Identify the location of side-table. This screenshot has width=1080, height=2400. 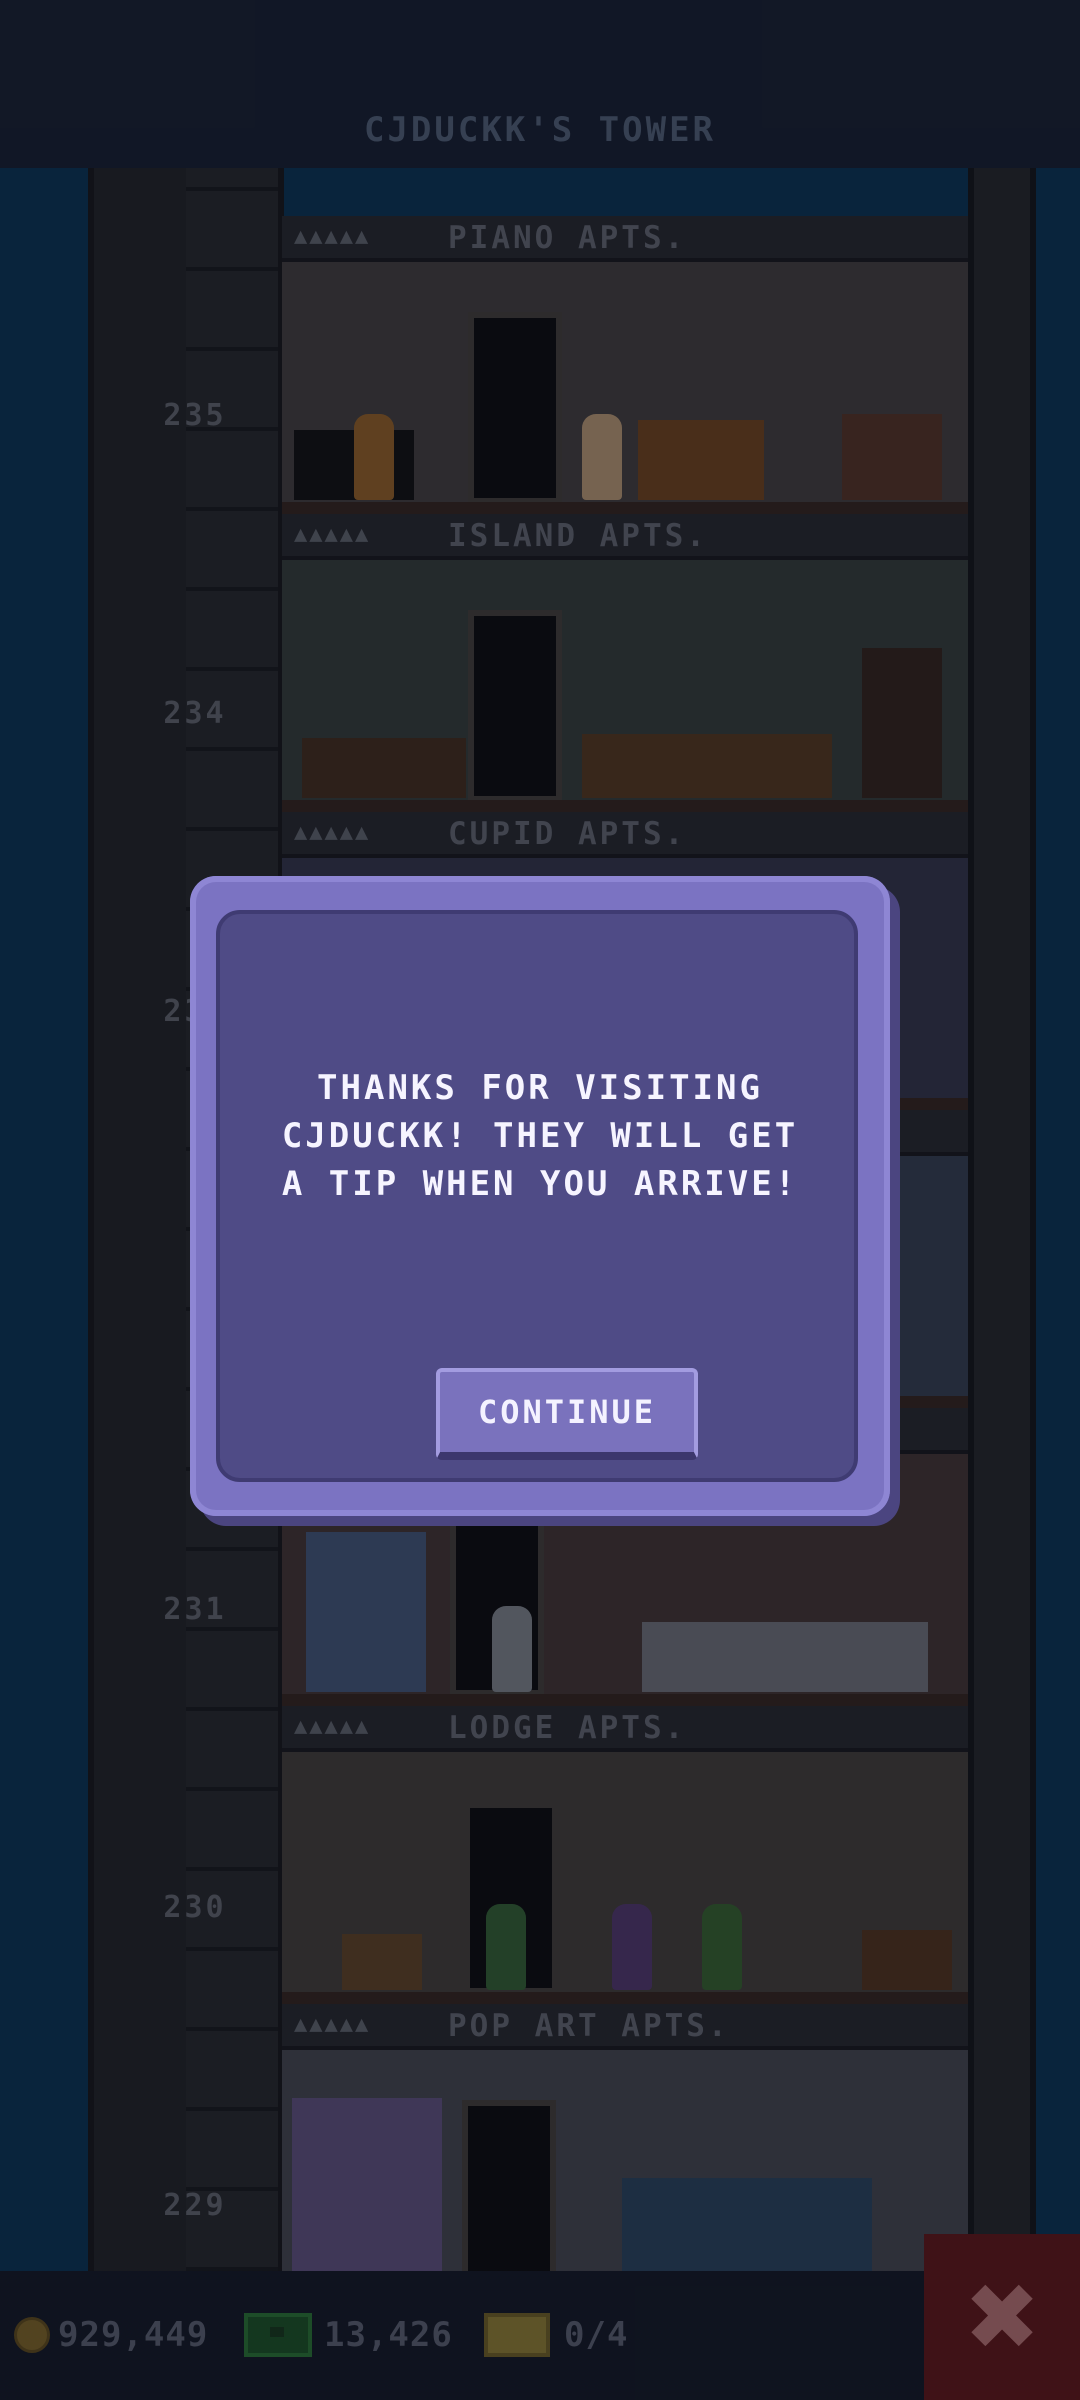
(382, 1962).